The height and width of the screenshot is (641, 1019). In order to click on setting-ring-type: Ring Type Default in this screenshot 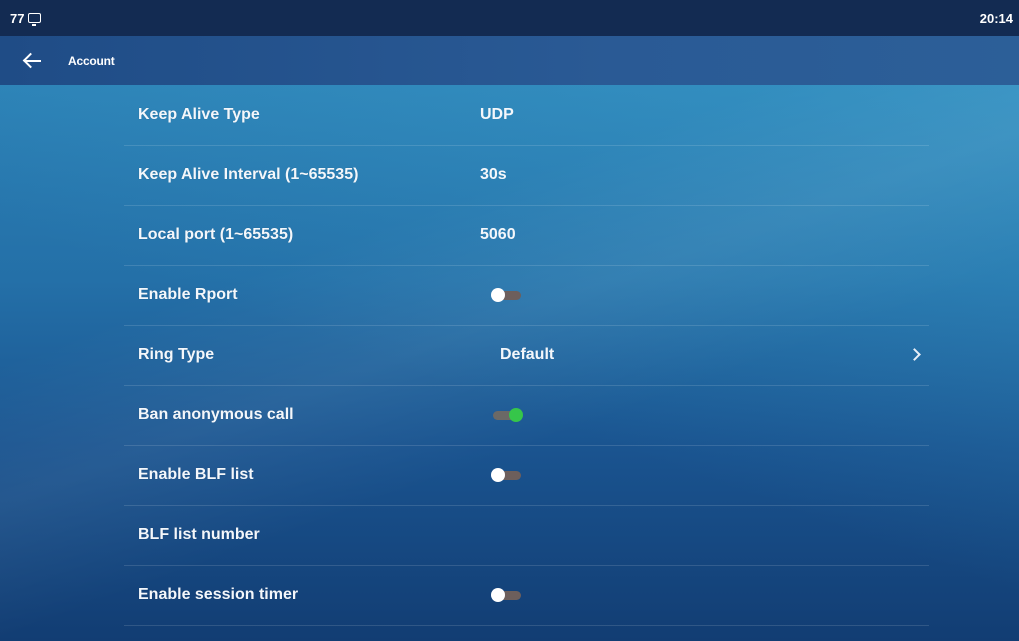, I will do `click(526, 355)`.